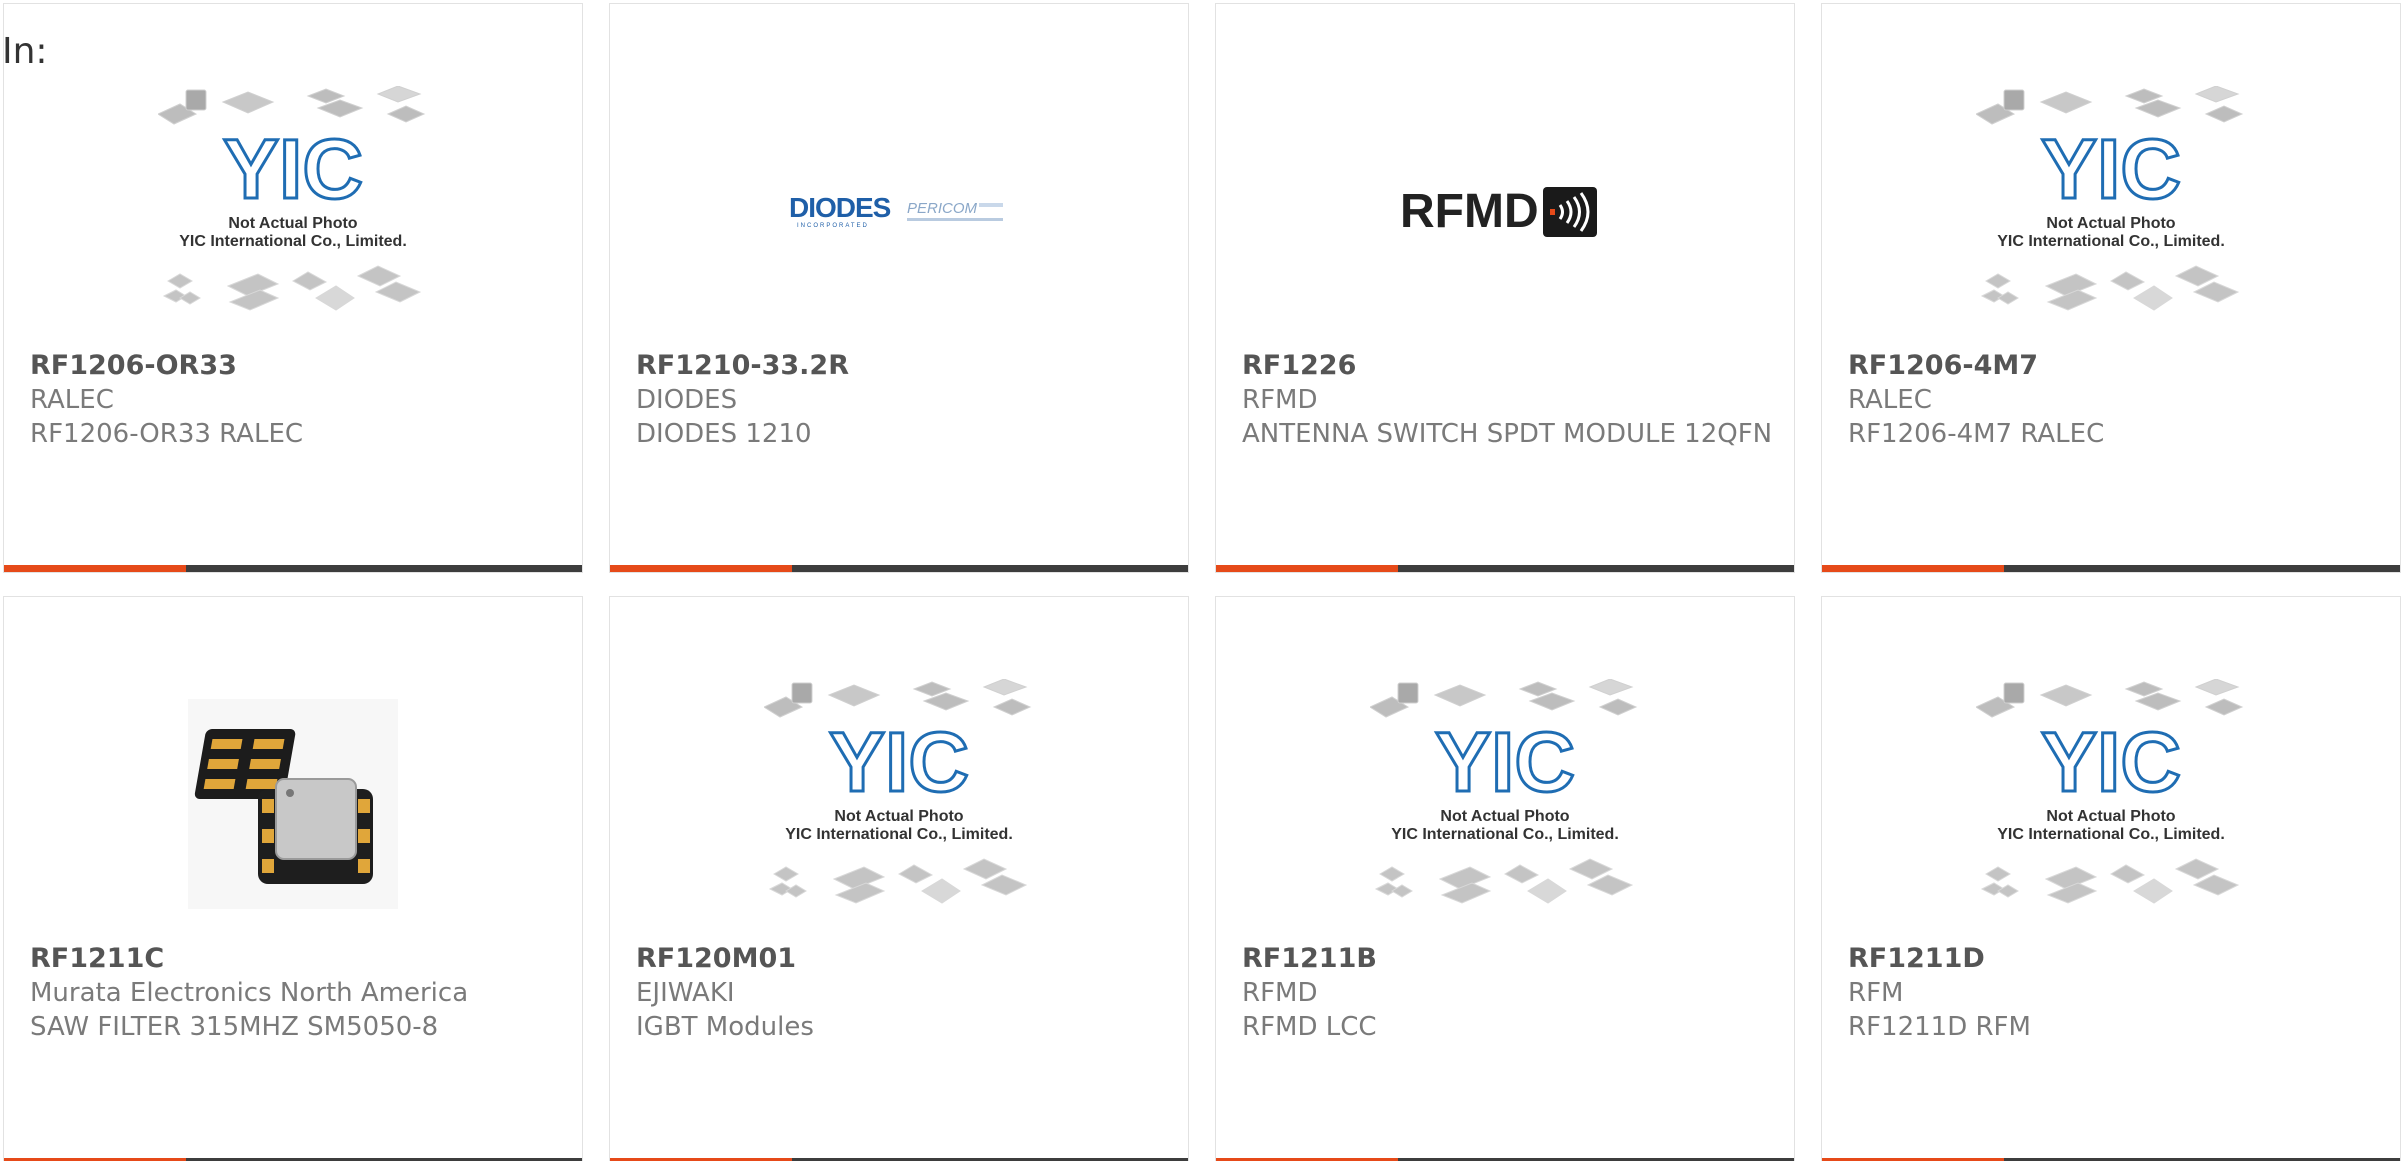 Image resolution: width=2406 pixels, height=1161 pixels. Describe the element at coordinates (902, 400) in the screenshot. I see `product-info: RF1210-33.2R DIODES DIODES 1210` at that location.